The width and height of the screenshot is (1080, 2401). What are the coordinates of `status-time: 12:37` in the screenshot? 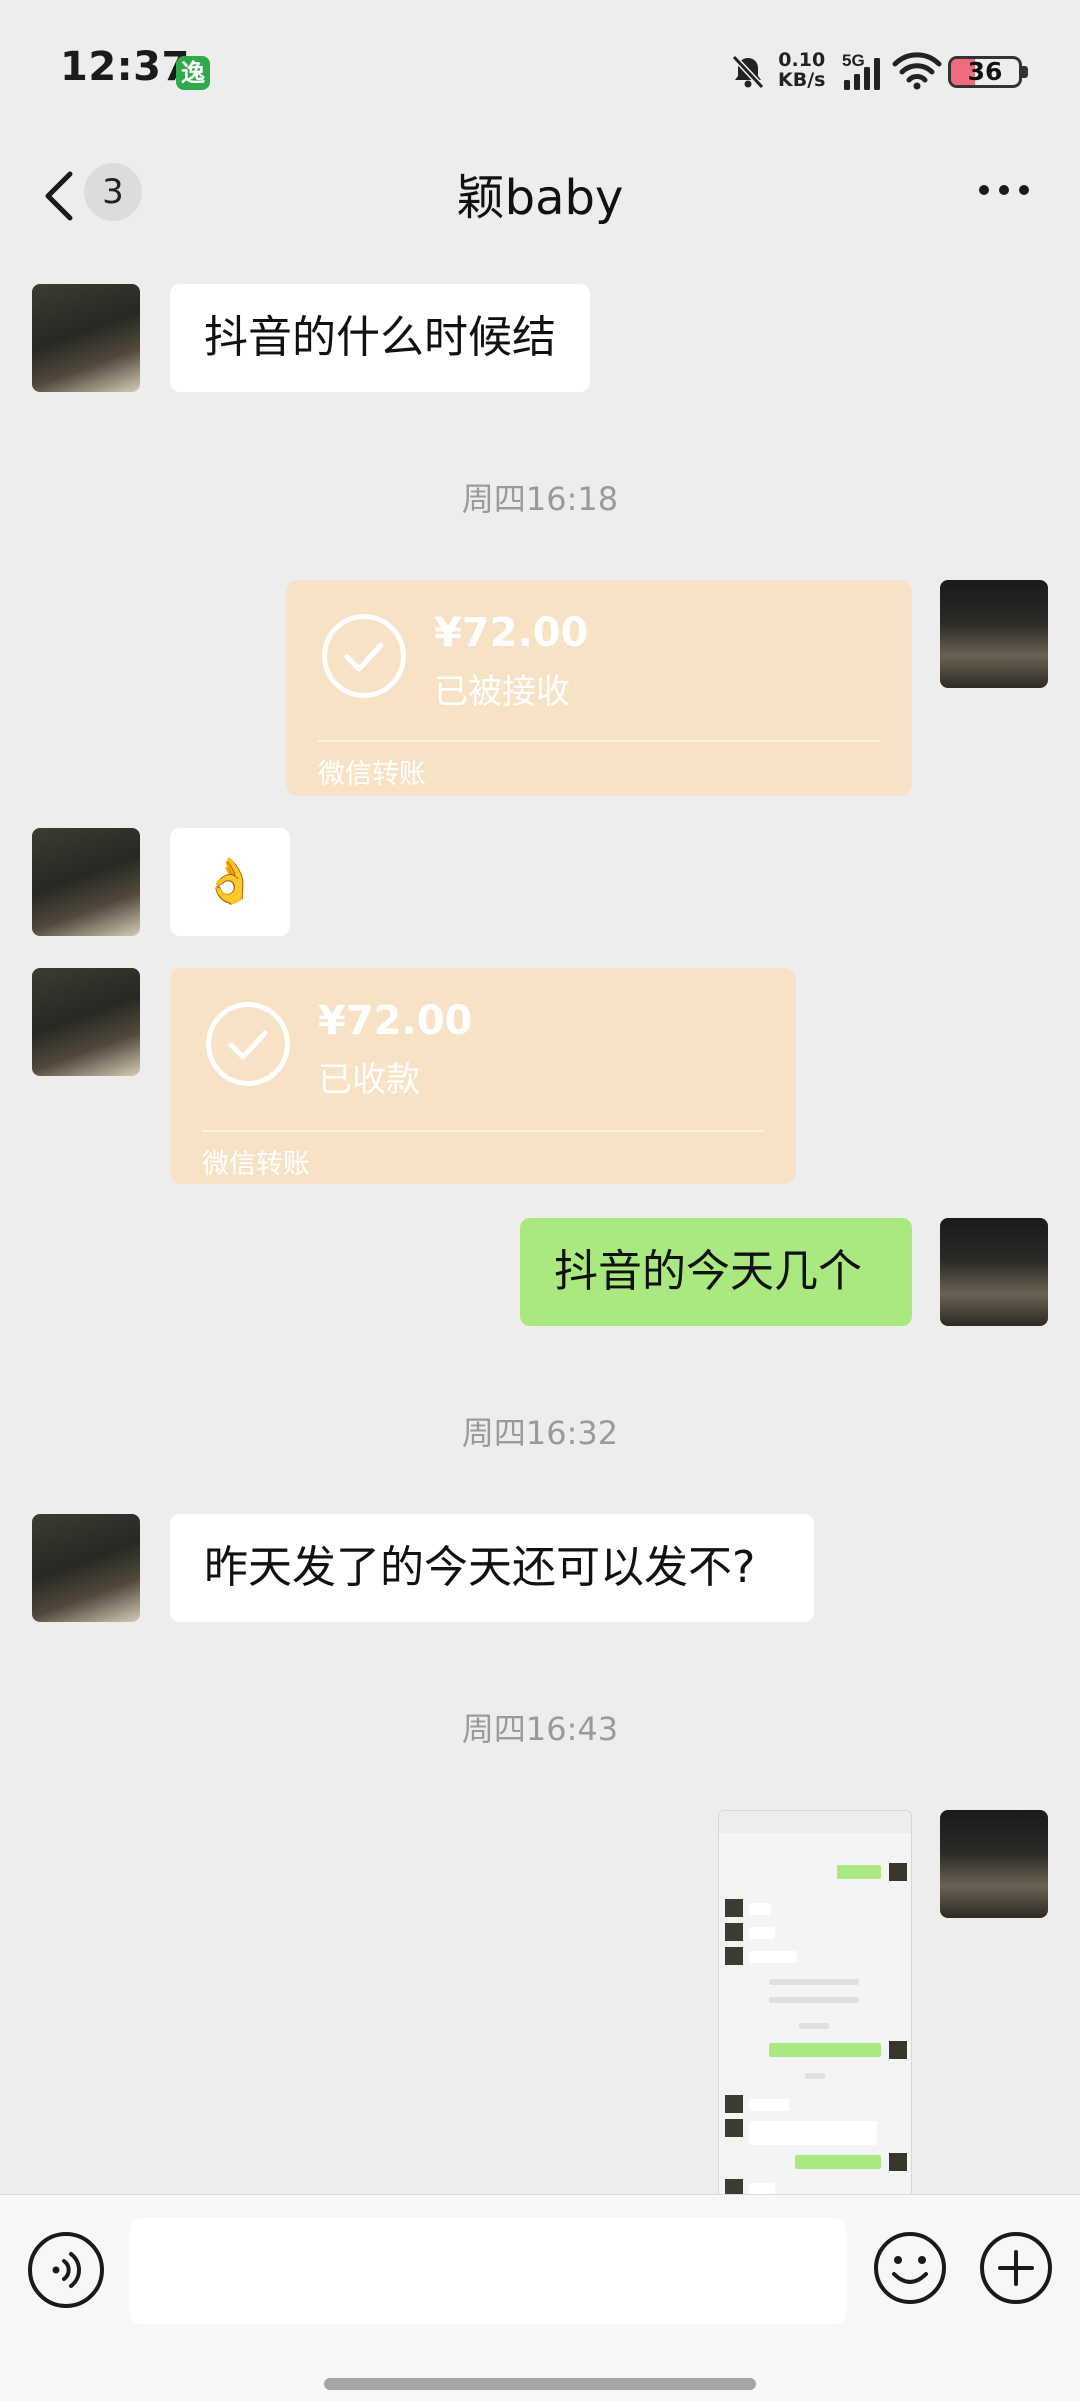 It's located at (125, 67).